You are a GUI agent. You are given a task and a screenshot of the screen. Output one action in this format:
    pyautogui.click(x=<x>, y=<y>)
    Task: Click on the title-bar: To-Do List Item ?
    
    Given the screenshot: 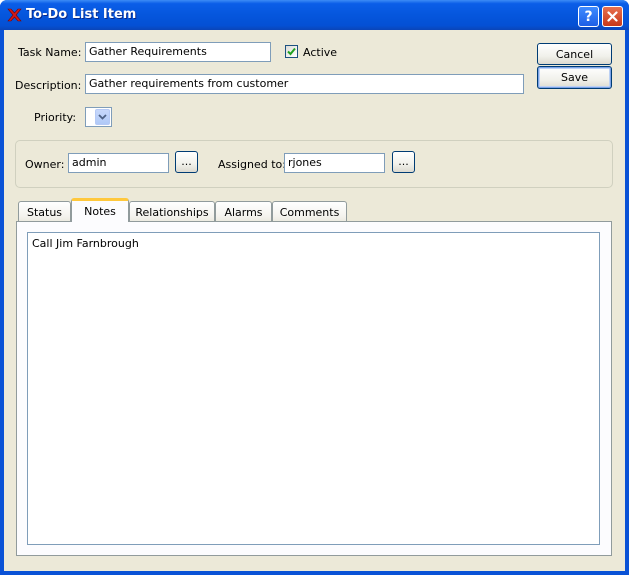 What is the action you would take?
    pyautogui.click(x=314, y=15)
    